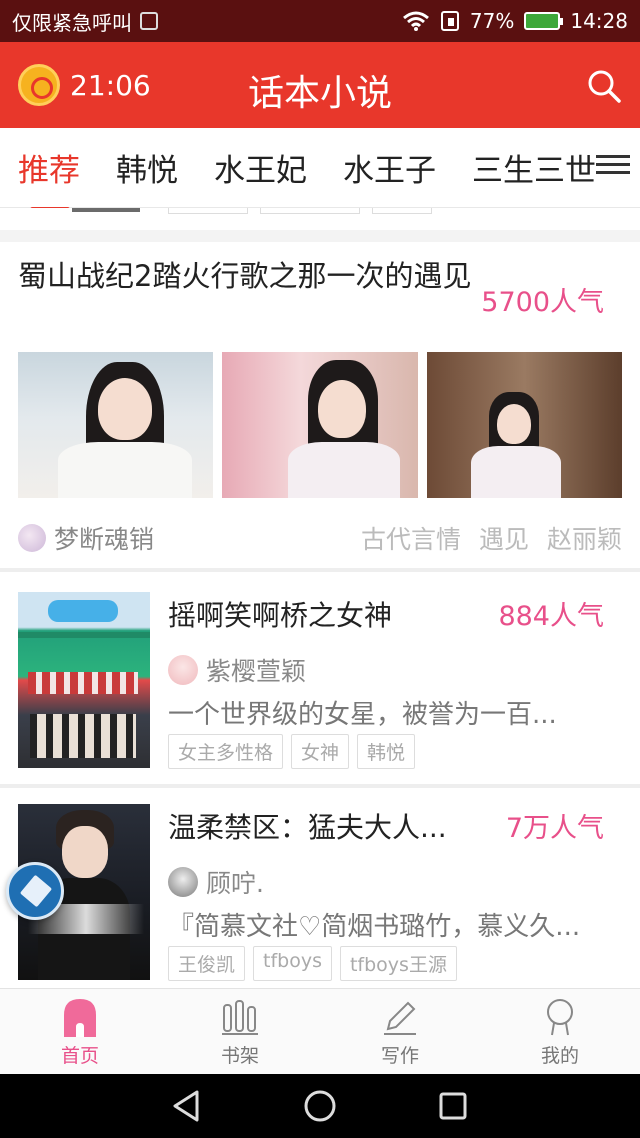 The width and height of the screenshot is (640, 1138). I want to click on battery-percent: 77%, so click(492, 21).